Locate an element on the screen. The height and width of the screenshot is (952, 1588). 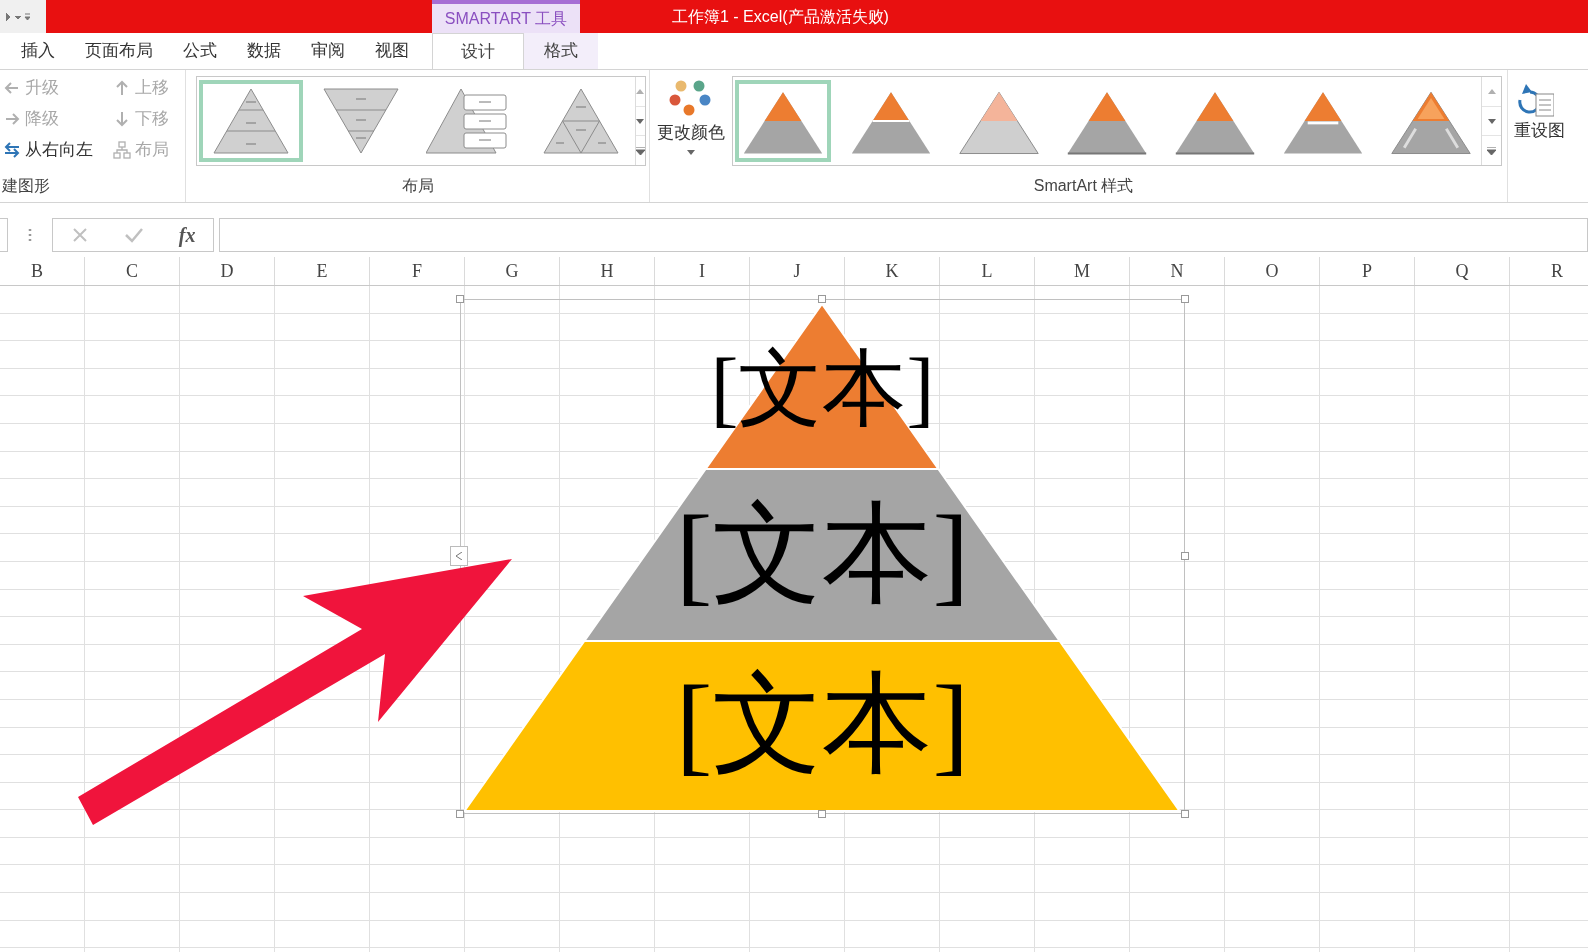
group-label: SmartArt 样式 is located at coordinates (1083, 186).